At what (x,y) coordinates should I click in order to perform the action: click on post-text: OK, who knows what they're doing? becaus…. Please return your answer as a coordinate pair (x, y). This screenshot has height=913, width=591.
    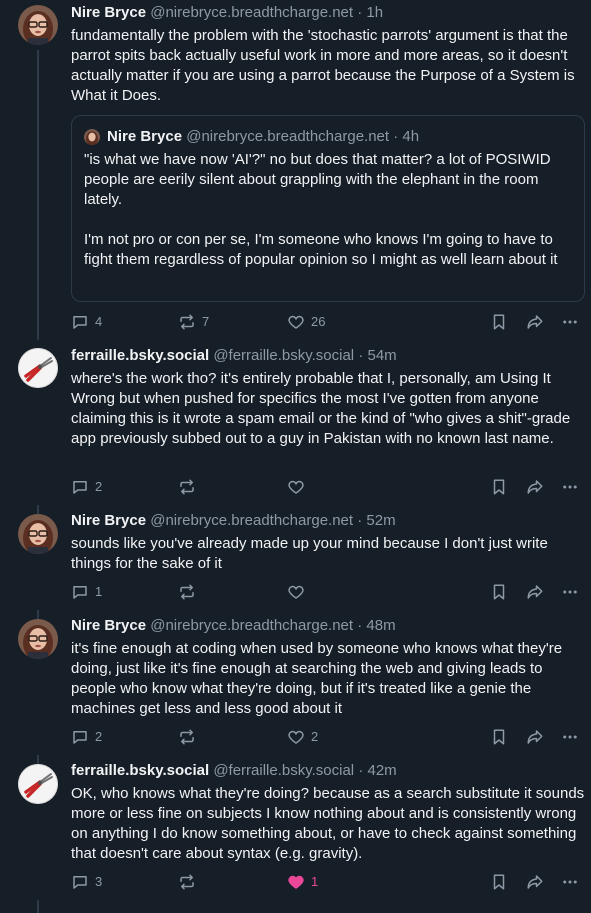
    Looking at the image, I should click on (330, 823).